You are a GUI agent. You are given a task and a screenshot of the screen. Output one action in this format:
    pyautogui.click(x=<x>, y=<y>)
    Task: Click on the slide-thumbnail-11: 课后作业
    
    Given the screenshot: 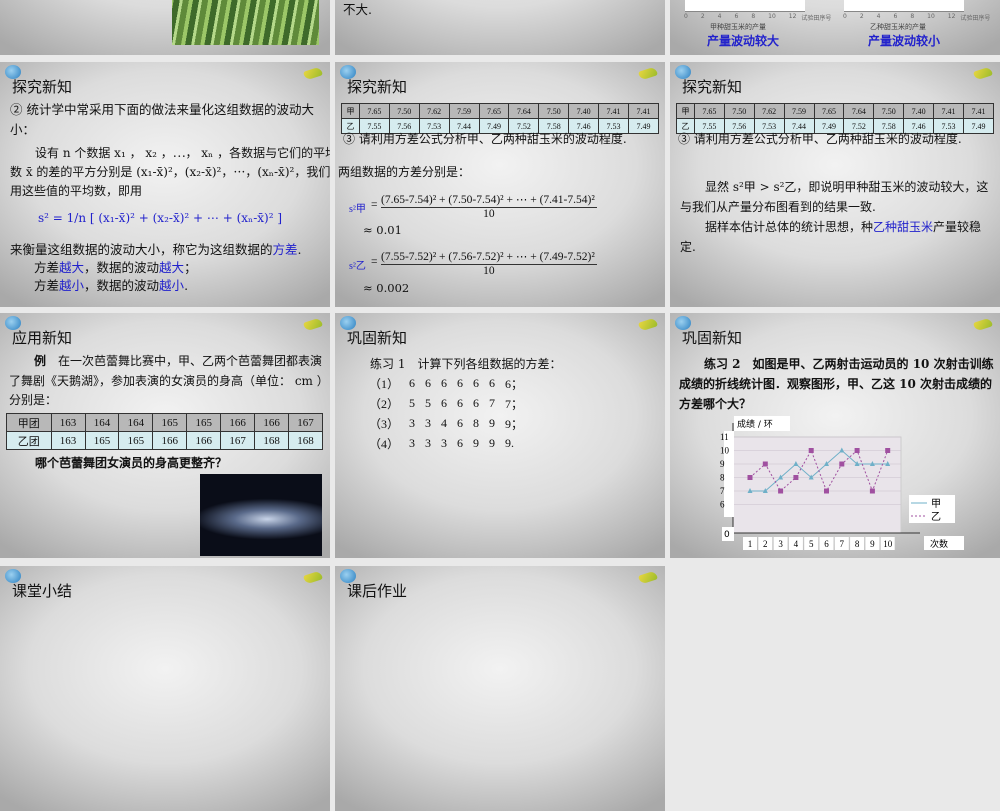 What is the action you would take?
    pyautogui.click(x=500, y=688)
    